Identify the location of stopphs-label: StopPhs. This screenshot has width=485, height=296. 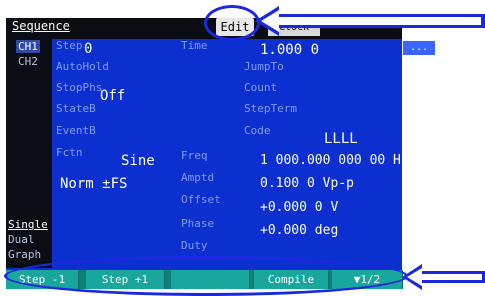
(79, 87).